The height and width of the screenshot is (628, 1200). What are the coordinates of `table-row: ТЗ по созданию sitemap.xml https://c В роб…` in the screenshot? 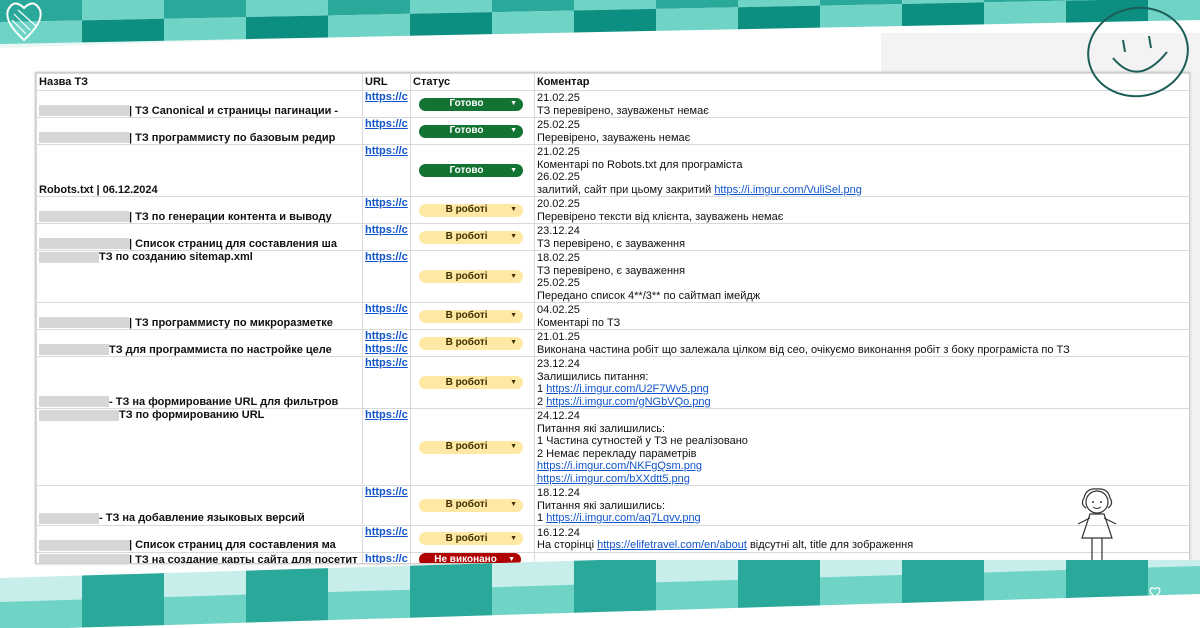 It's located at (612, 276).